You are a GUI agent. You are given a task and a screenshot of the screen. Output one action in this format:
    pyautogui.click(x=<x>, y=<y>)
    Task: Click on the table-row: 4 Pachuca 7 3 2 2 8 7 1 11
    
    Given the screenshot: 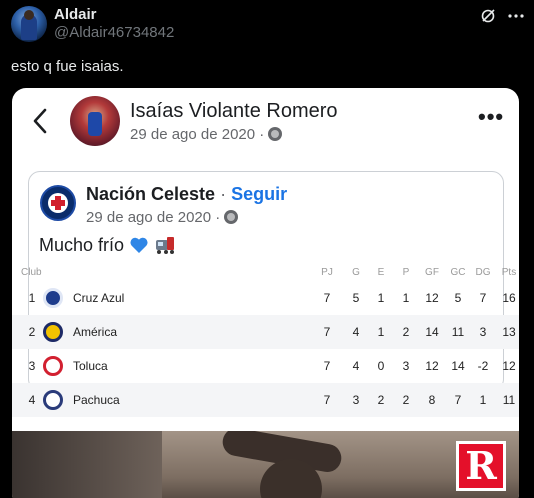 What is the action you would take?
    pyautogui.click(x=265, y=400)
    